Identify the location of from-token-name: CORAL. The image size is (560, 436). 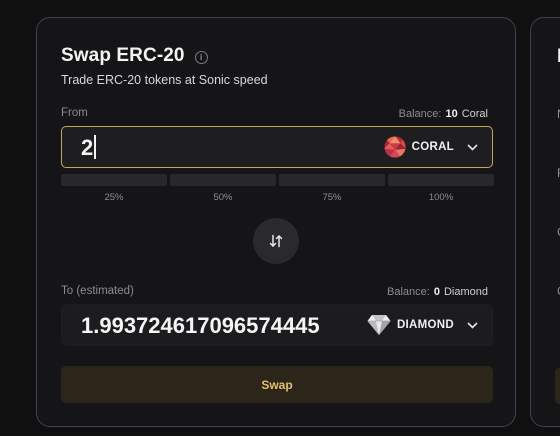
(432, 147).